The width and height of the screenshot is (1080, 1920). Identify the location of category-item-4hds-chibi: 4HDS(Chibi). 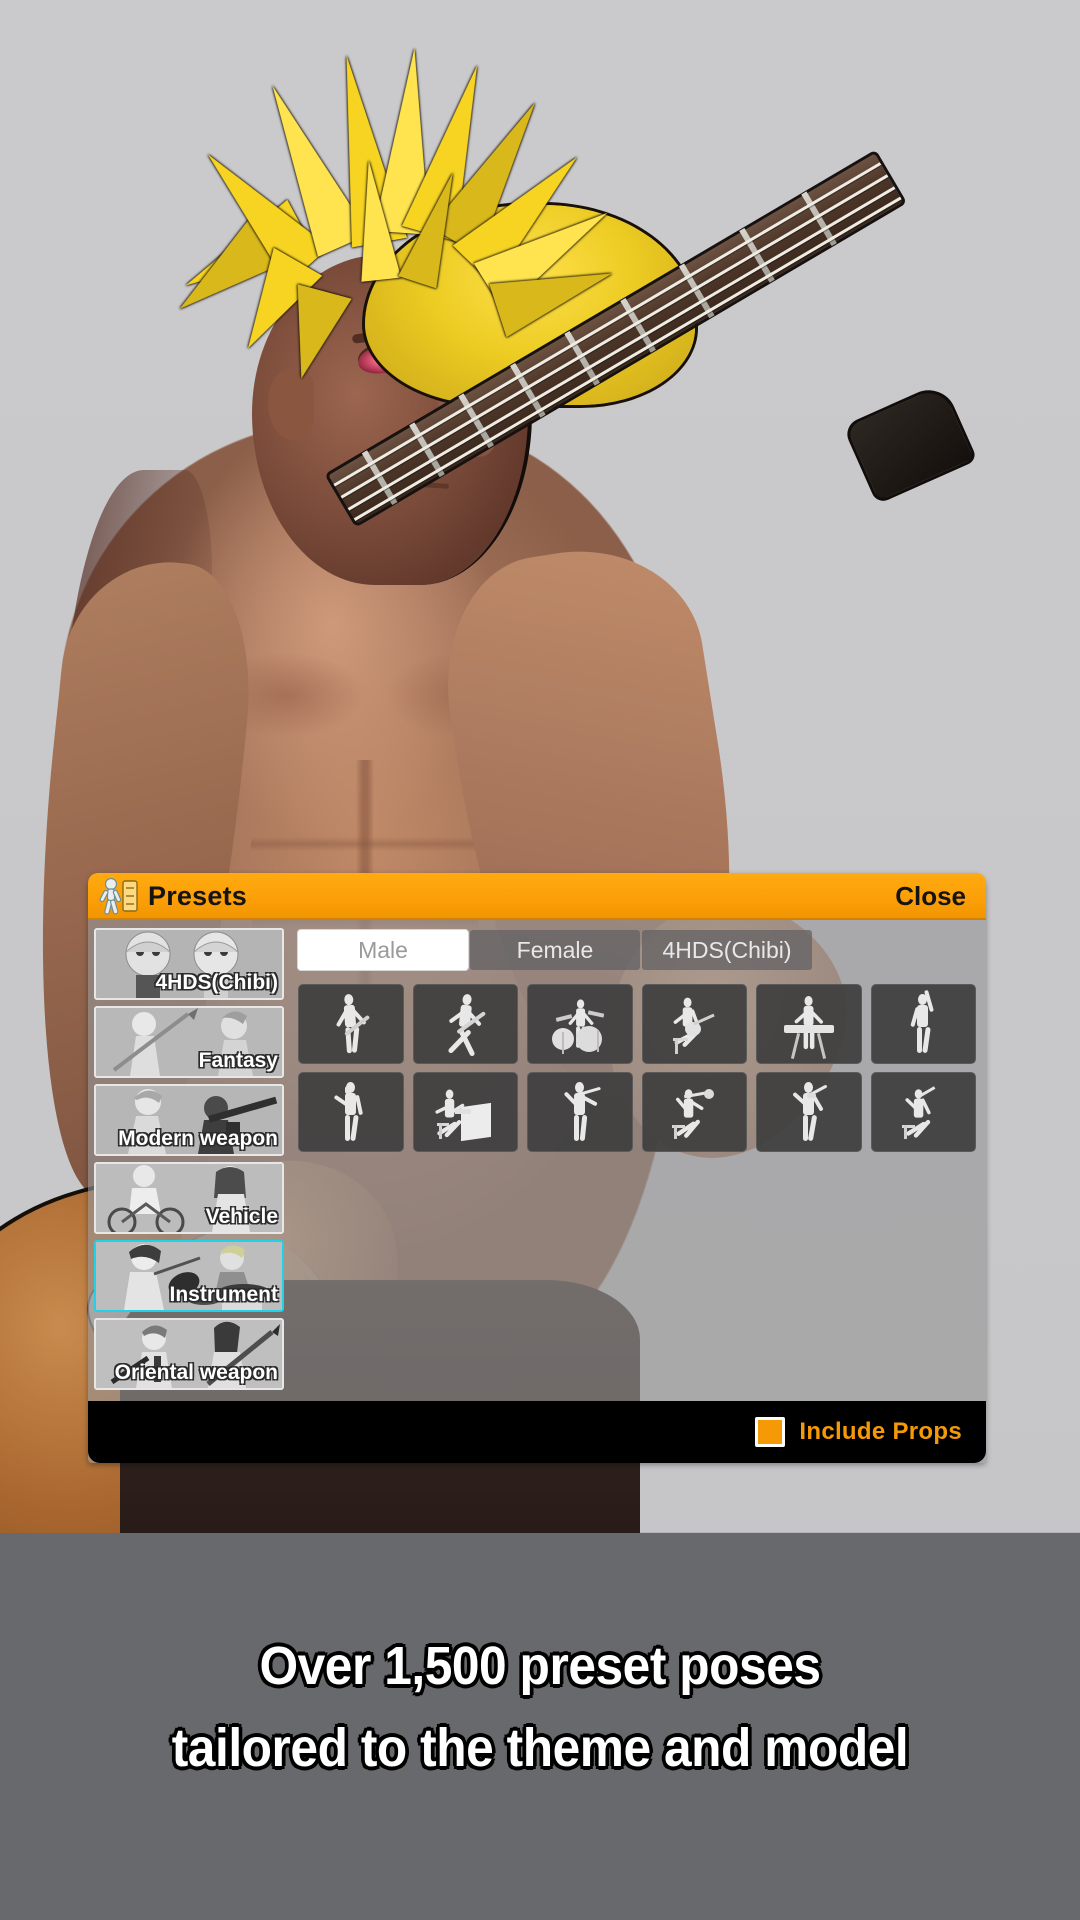
(189, 964).